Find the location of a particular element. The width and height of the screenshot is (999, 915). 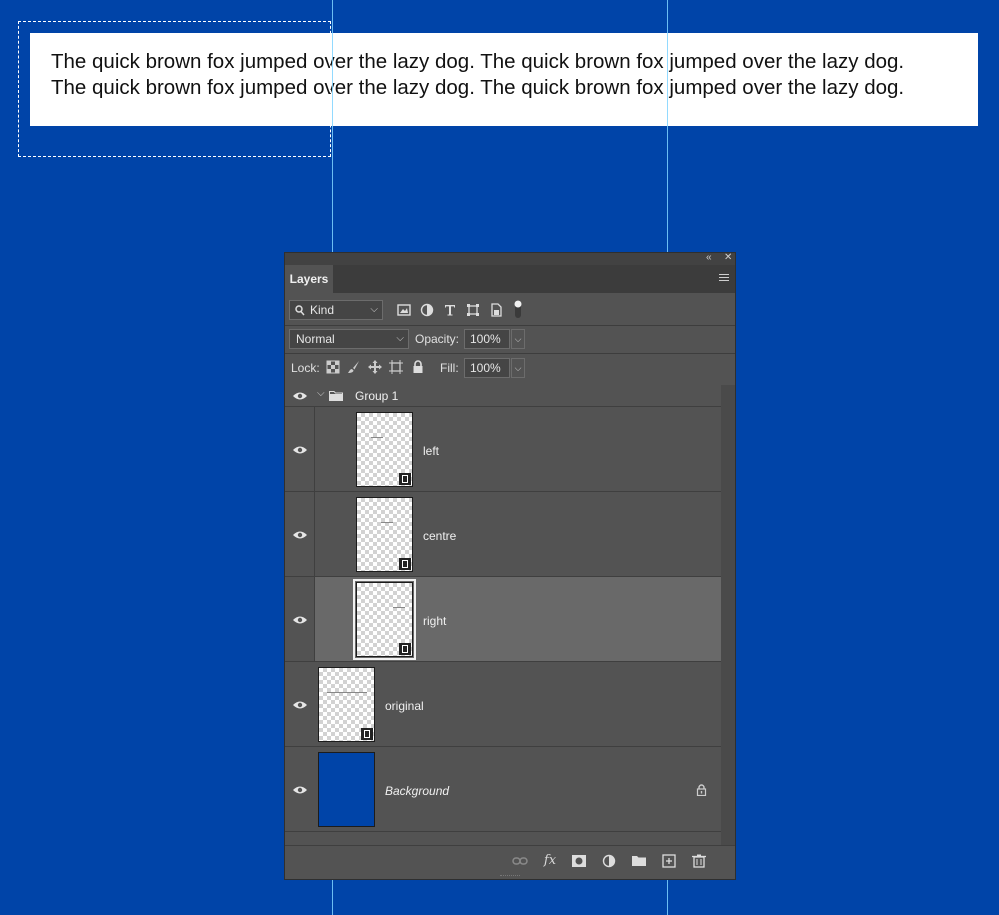

layer-name: Group 1 is located at coordinates (376, 396).